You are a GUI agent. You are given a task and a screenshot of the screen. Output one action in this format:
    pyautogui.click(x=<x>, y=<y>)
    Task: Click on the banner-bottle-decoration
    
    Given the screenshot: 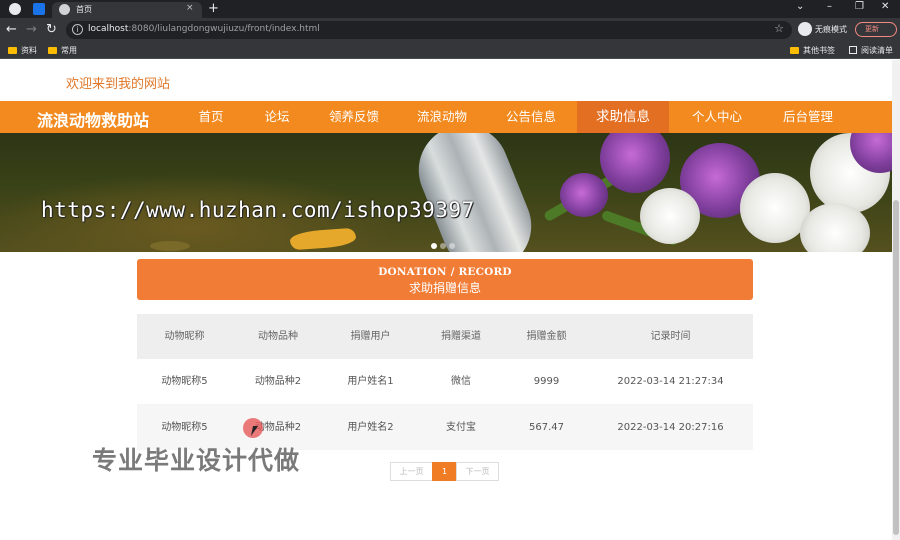 What is the action you would take?
    pyautogui.click(x=475, y=192)
    